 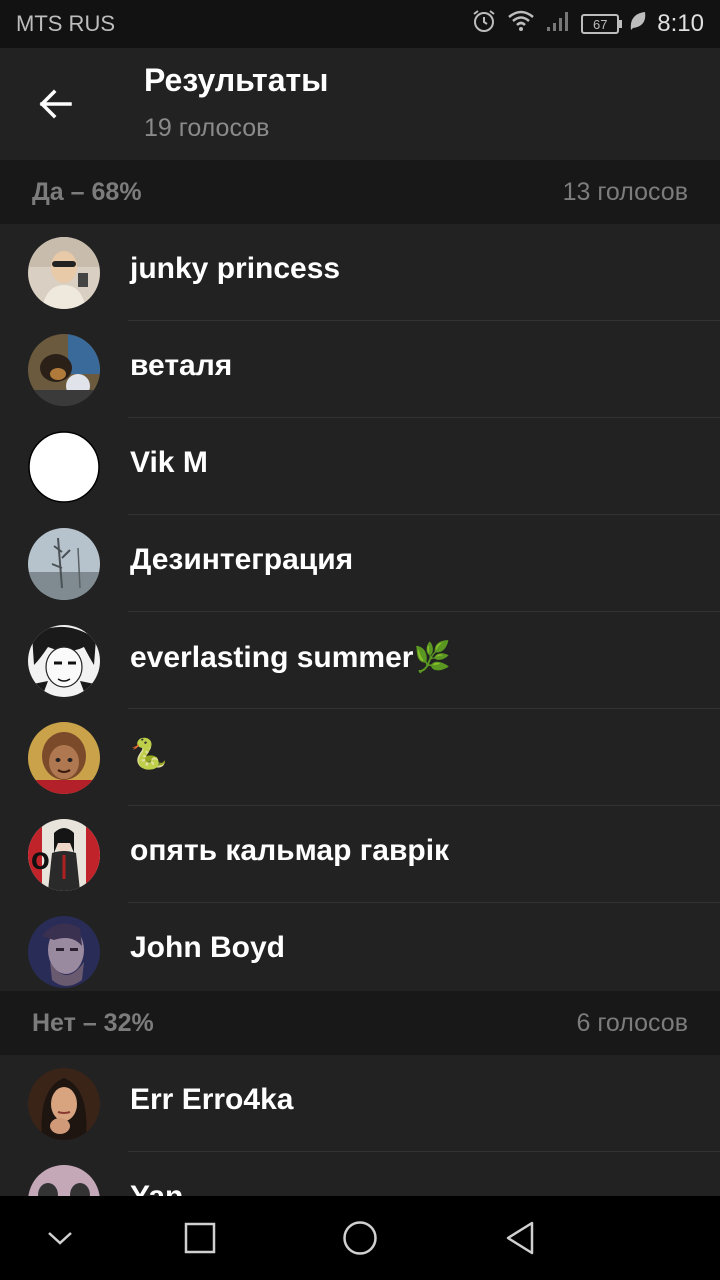 I want to click on voter-name: веталя, so click(x=181, y=365).